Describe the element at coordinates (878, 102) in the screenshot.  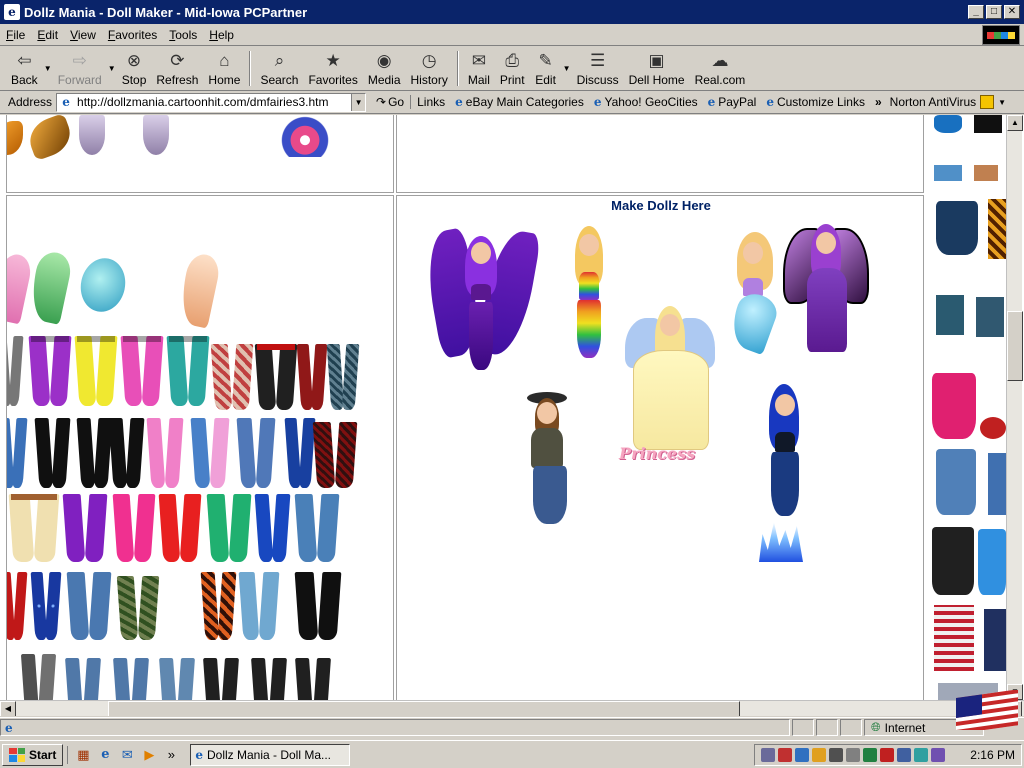
I see `links-more-chevron: »` at that location.